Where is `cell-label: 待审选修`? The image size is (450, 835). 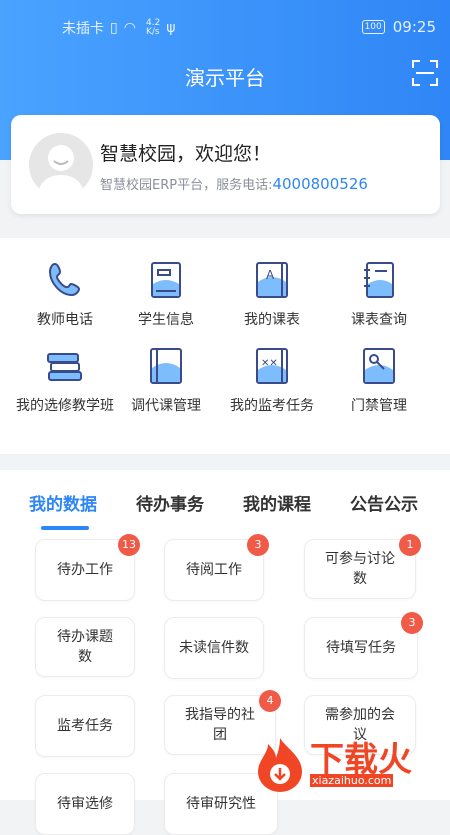 cell-label: 待审选修 is located at coordinates (85, 804).